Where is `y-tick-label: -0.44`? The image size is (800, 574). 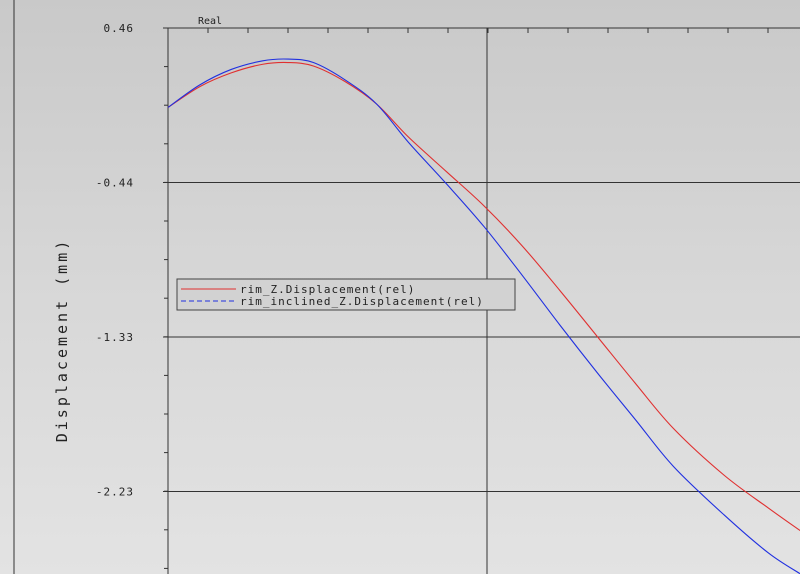 y-tick-label: -0.44 is located at coordinates (115, 183).